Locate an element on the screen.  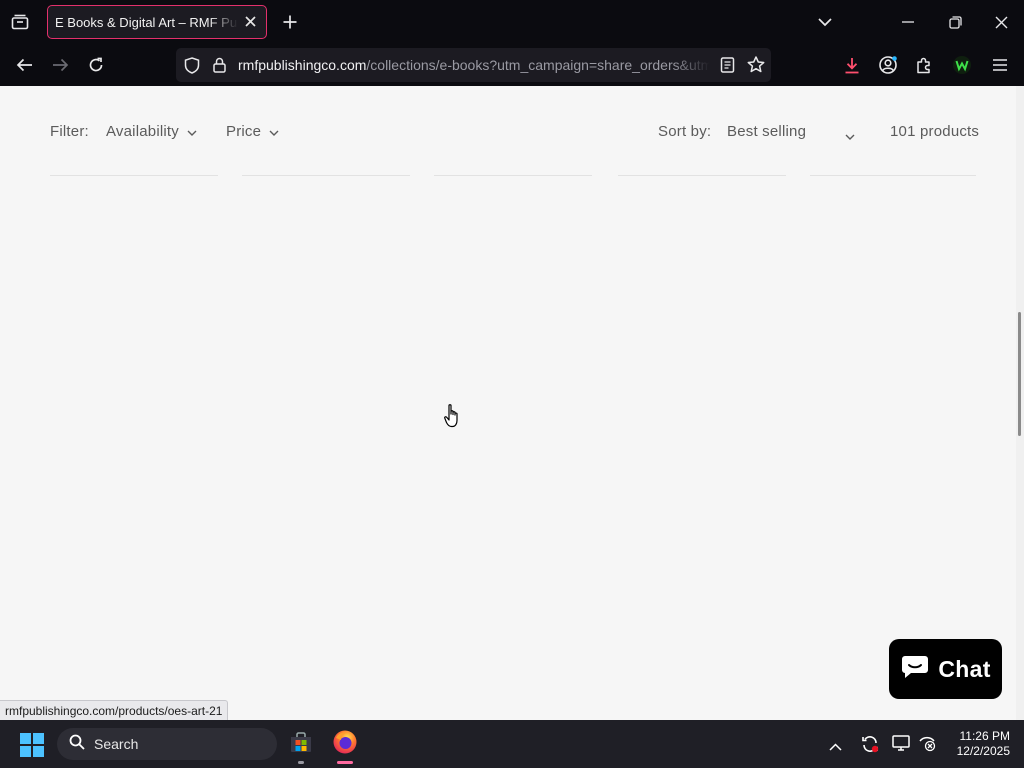
taskbar-search-label: Search is located at coordinates (116, 744).